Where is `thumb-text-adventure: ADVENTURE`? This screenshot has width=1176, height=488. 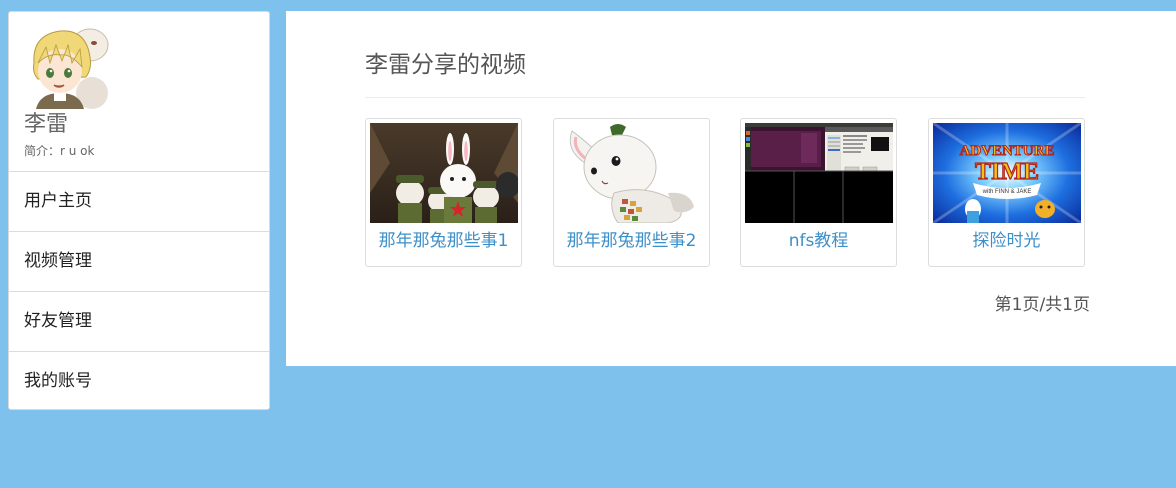
thumb-text-adventure: ADVENTURE is located at coordinates (1006, 151).